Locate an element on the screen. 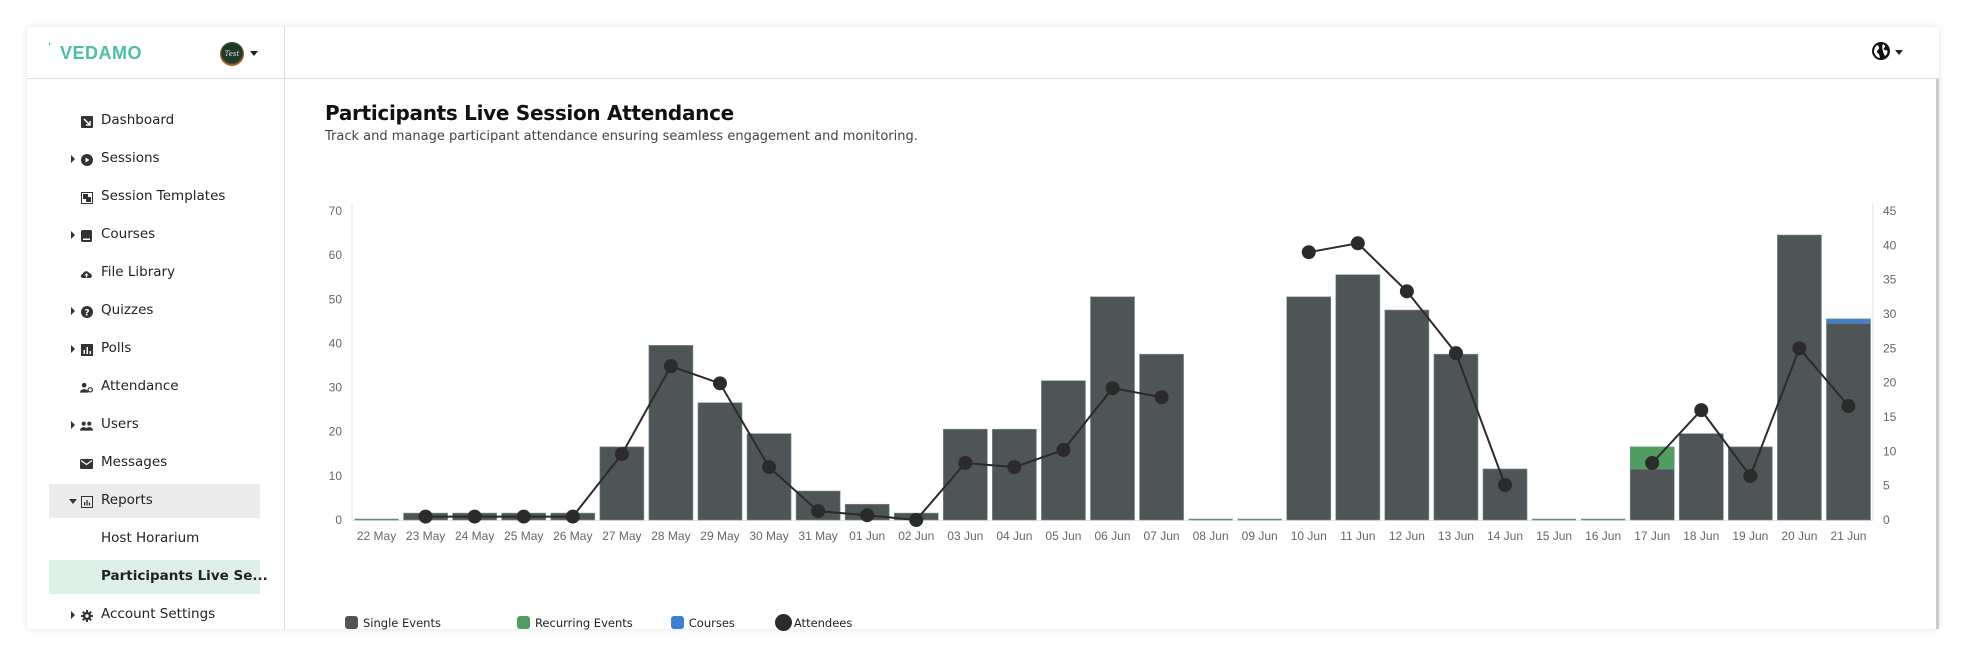 The image size is (1966, 656). sidebar-item-label: Host Horarium is located at coordinates (150, 538).